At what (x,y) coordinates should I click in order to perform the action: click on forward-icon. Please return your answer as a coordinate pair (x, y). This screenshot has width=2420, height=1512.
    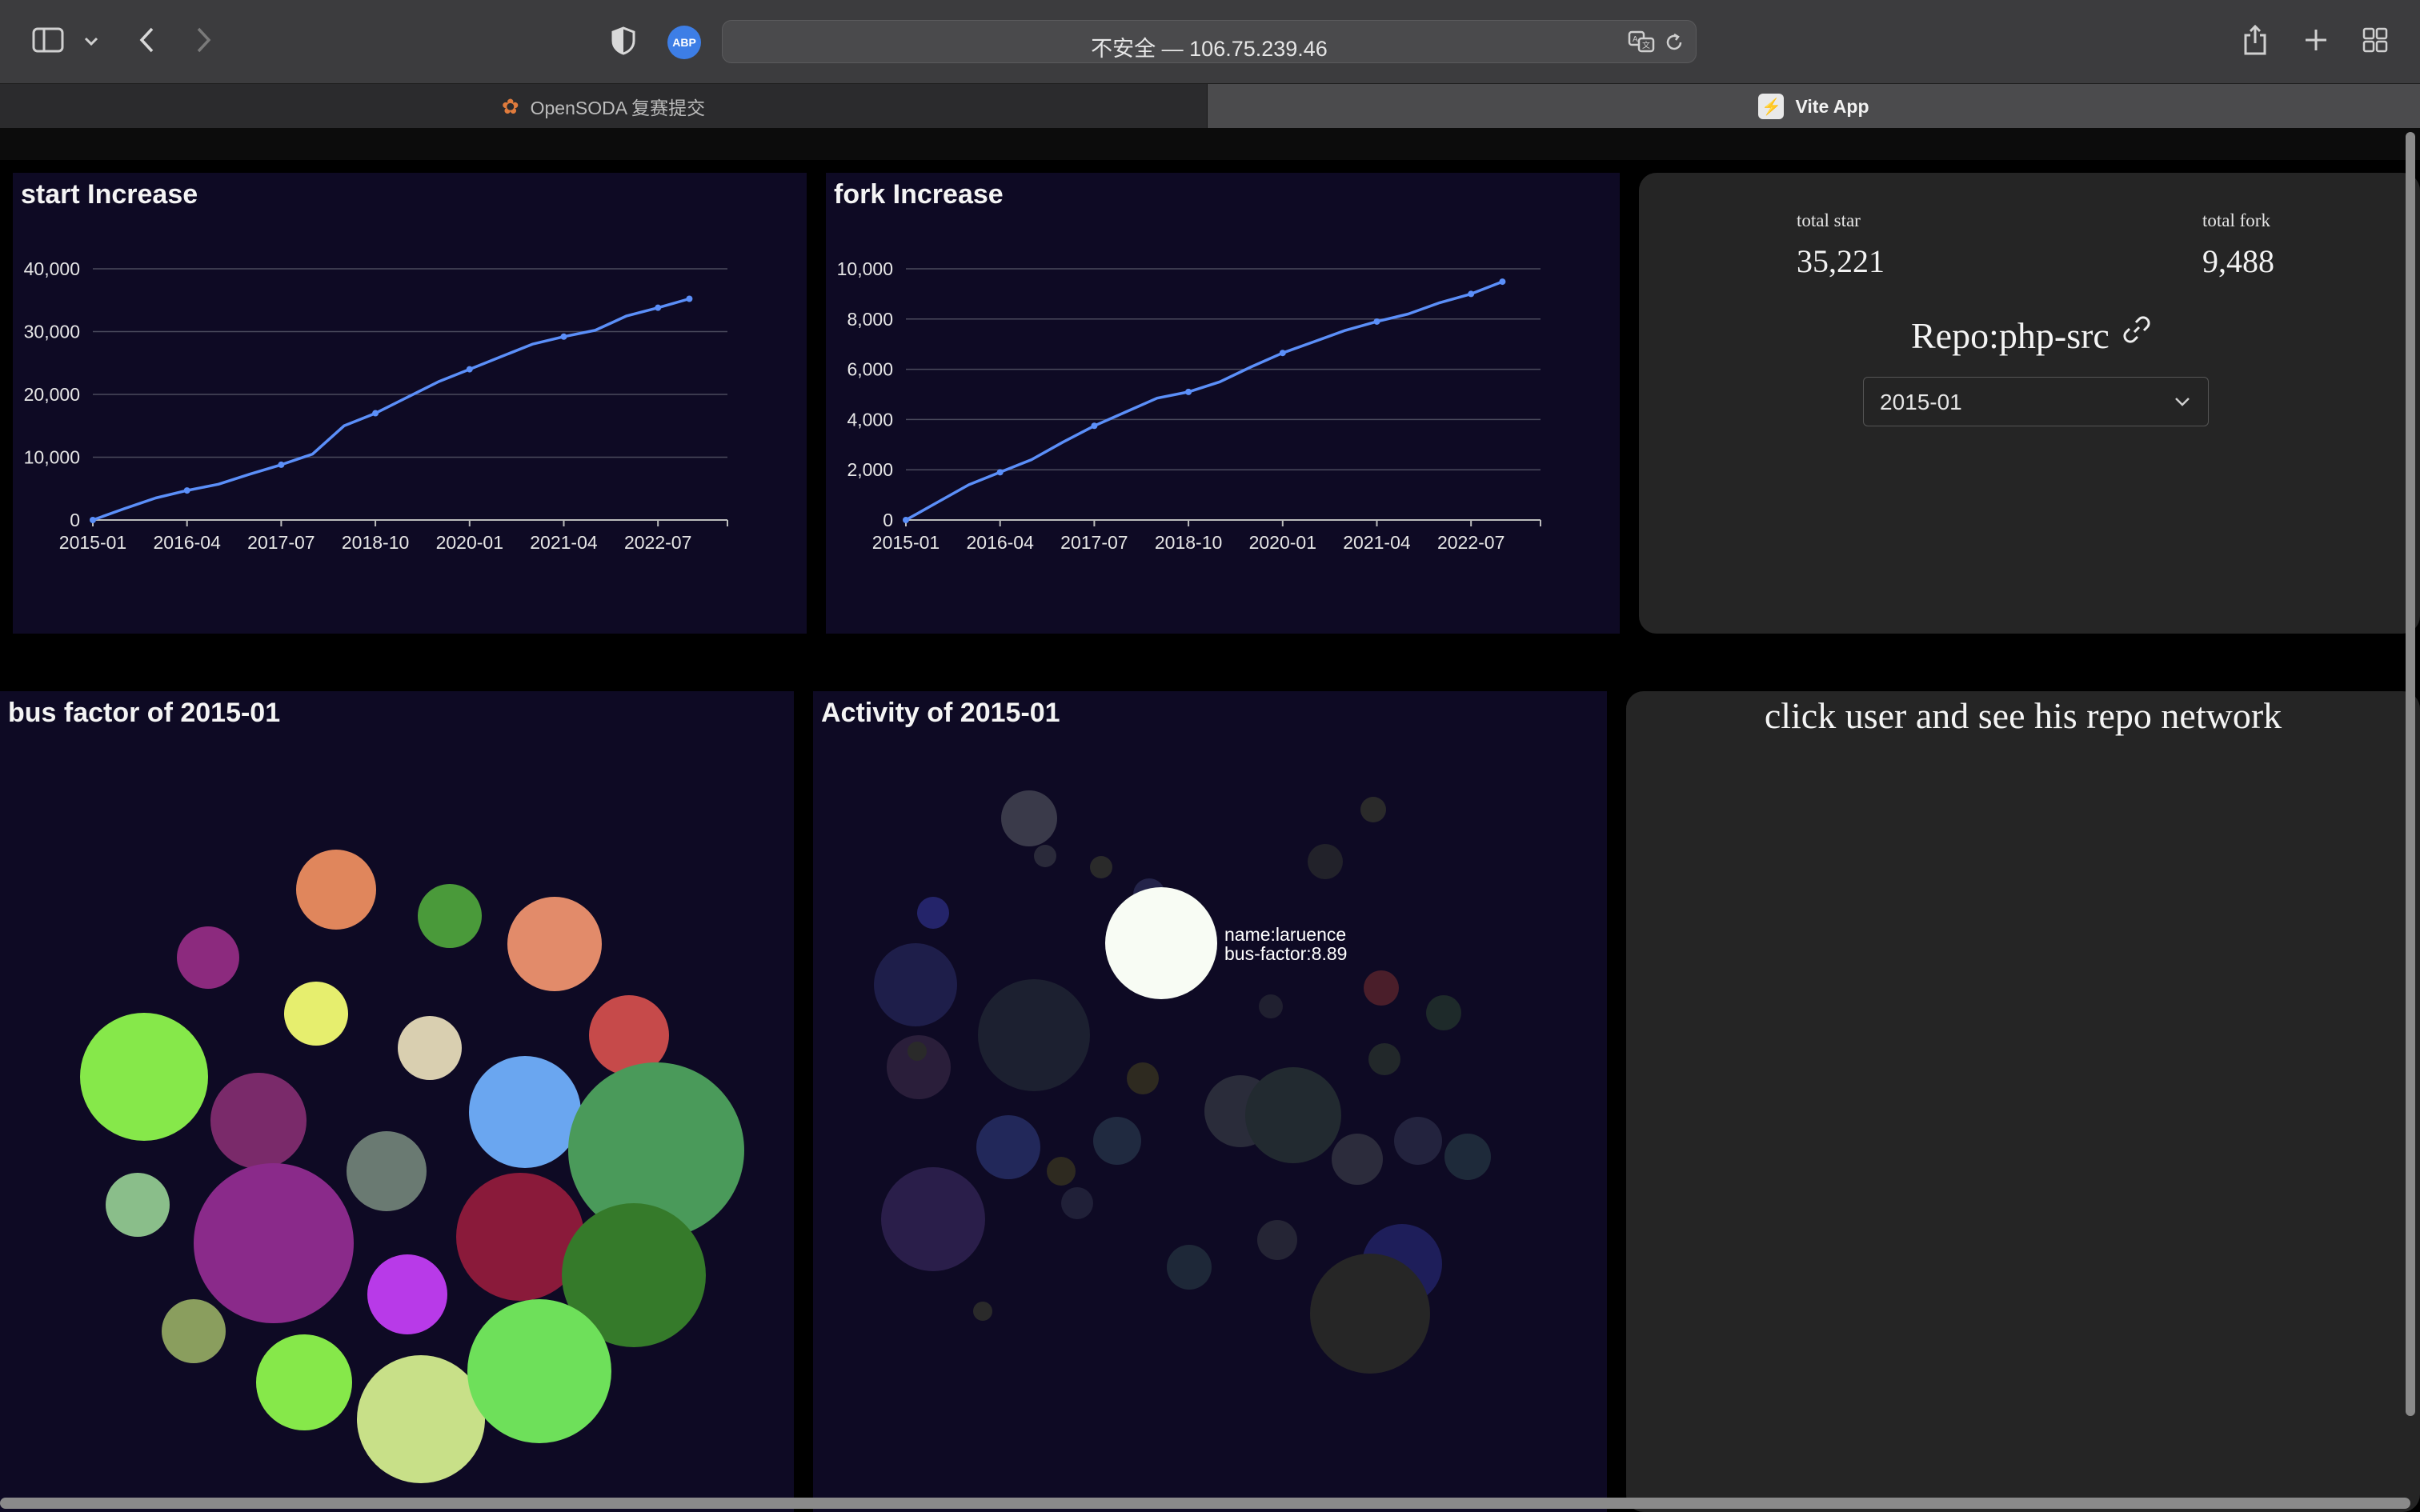
    Looking at the image, I should click on (203, 40).